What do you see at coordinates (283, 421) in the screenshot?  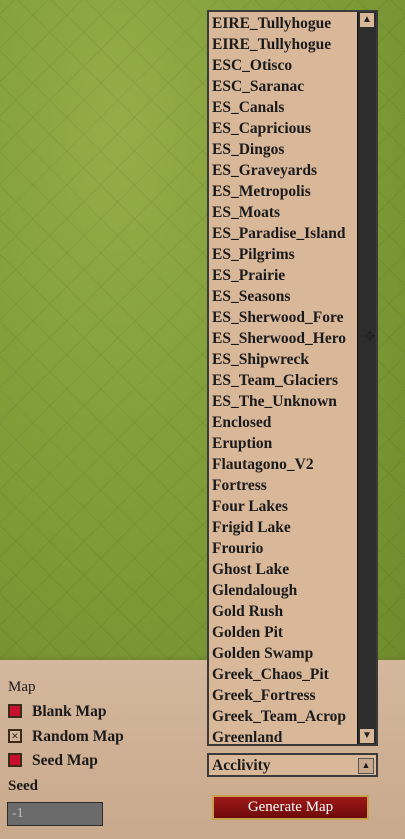 I see `map-list-item: Enclosed` at bounding box center [283, 421].